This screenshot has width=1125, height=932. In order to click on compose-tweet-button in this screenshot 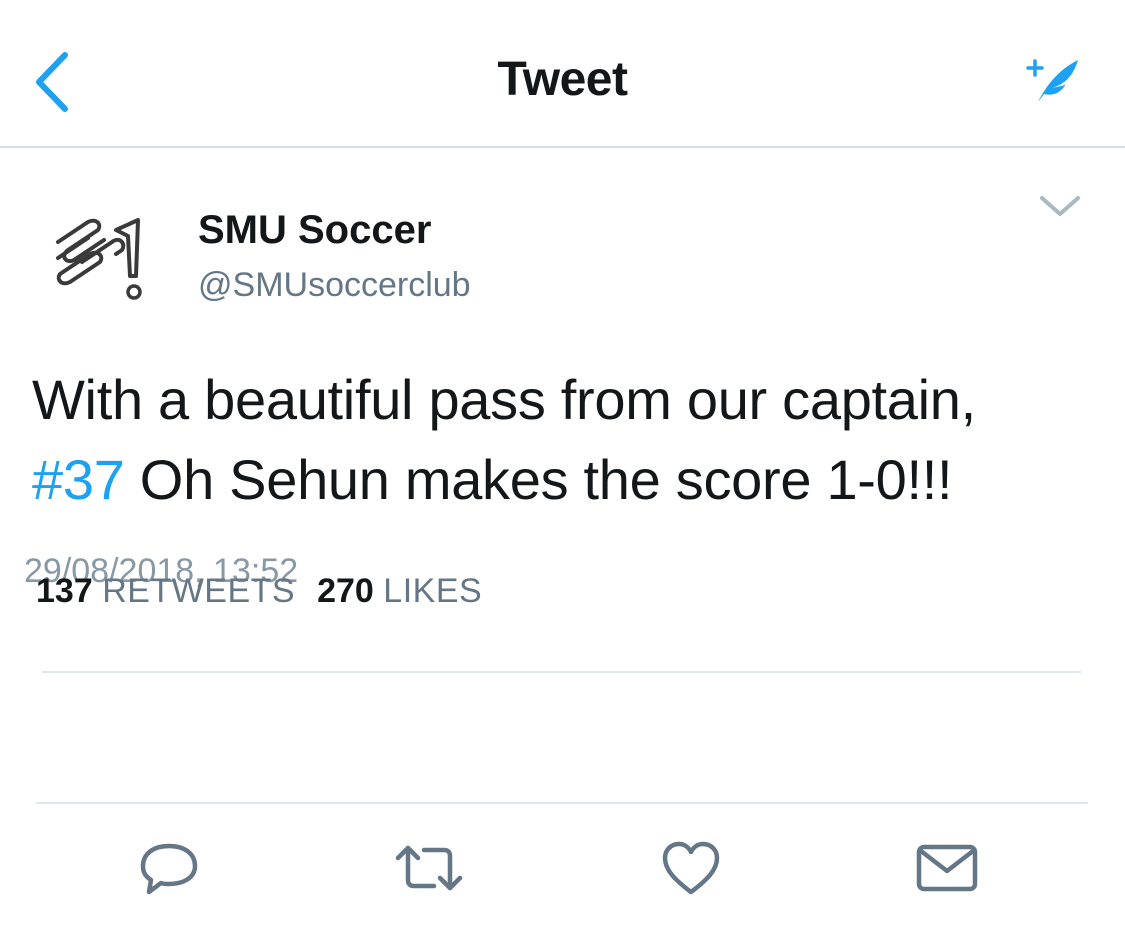, I will do `click(1053, 79)`.